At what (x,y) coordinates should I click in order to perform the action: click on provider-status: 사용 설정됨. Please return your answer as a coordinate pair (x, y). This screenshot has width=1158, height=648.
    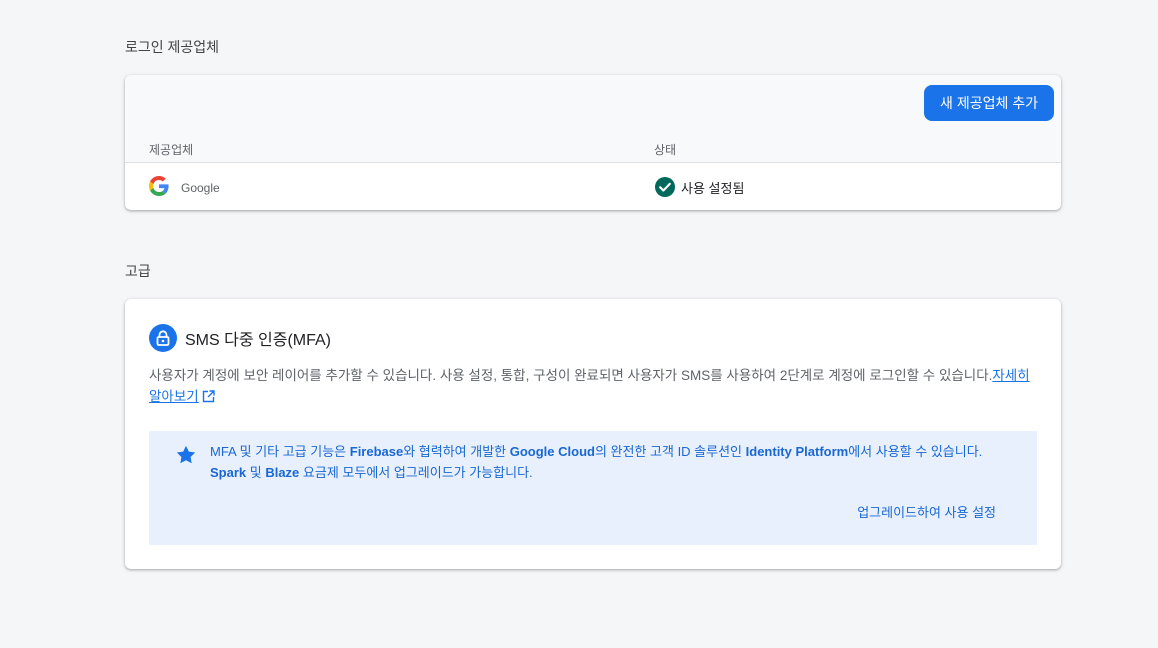
    Looking at the image, I should click on (699, 187).